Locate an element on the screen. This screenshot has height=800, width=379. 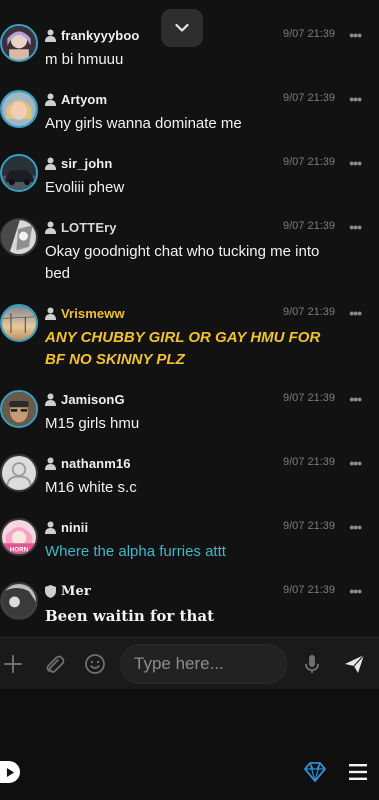
message-header: Vrismeww is located at coordinates (85, 313).